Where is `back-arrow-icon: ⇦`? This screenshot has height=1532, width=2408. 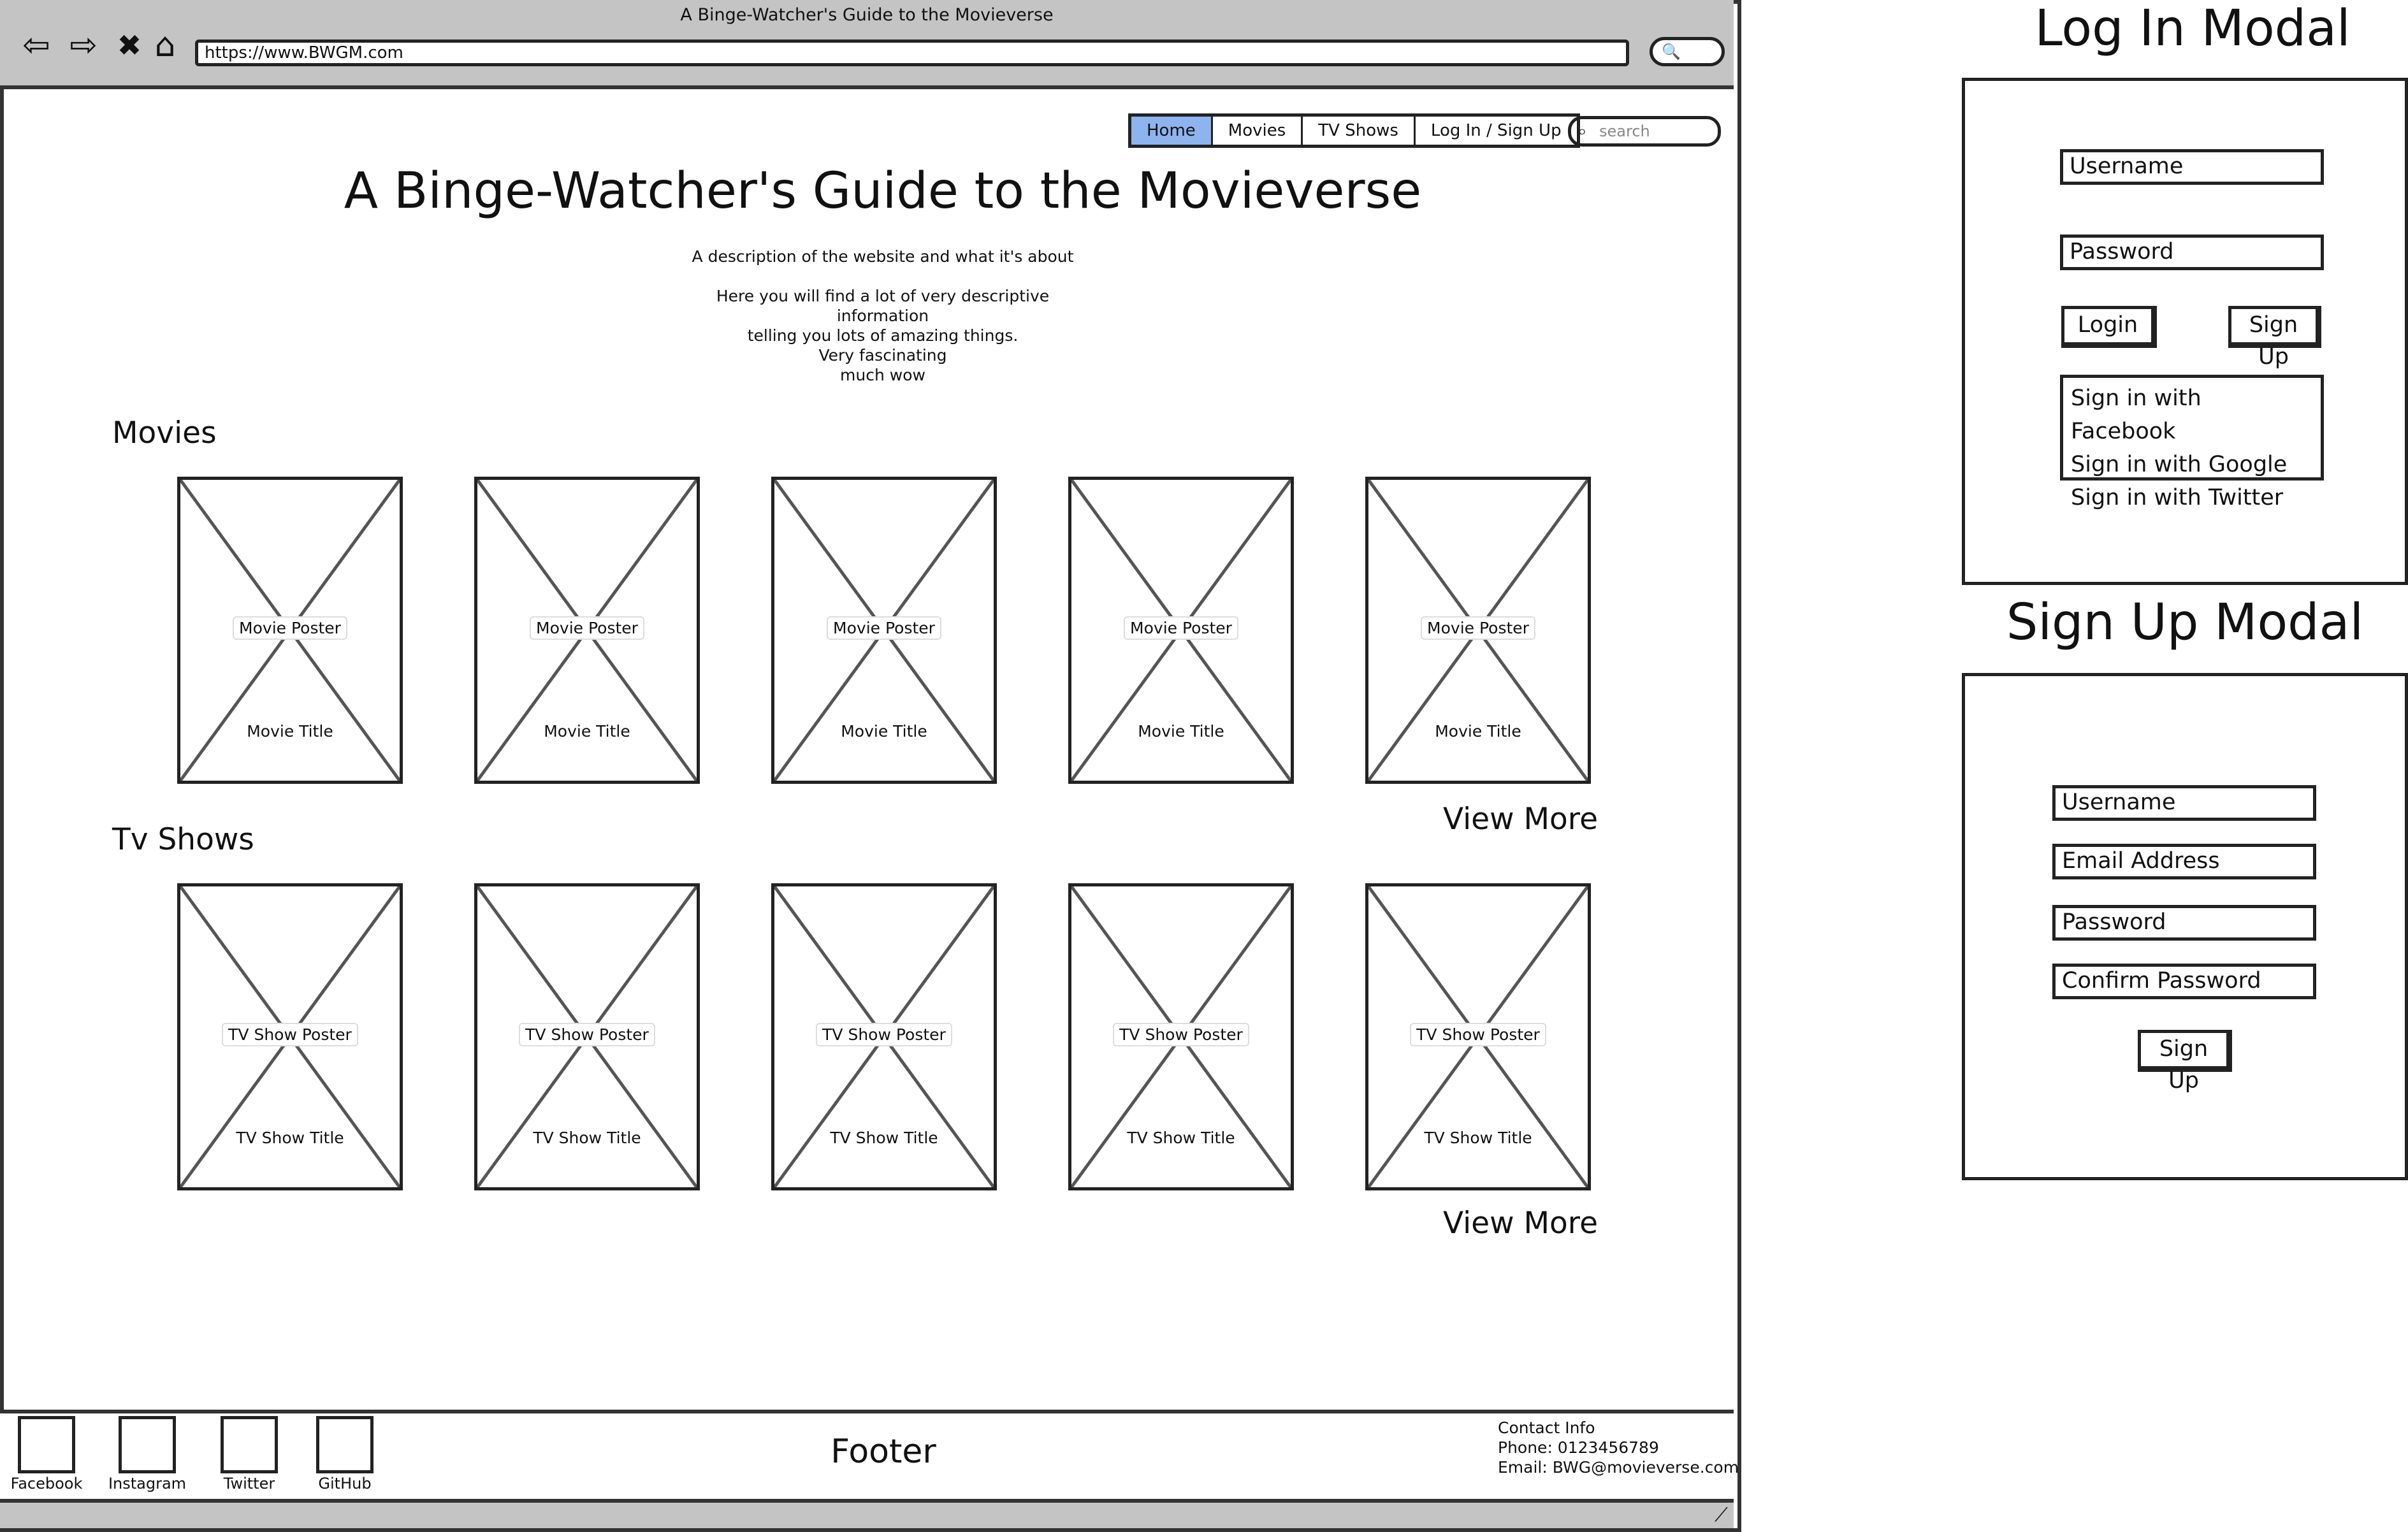
back-arrow-icon: ⇦ is located at coordinates (37, 45).